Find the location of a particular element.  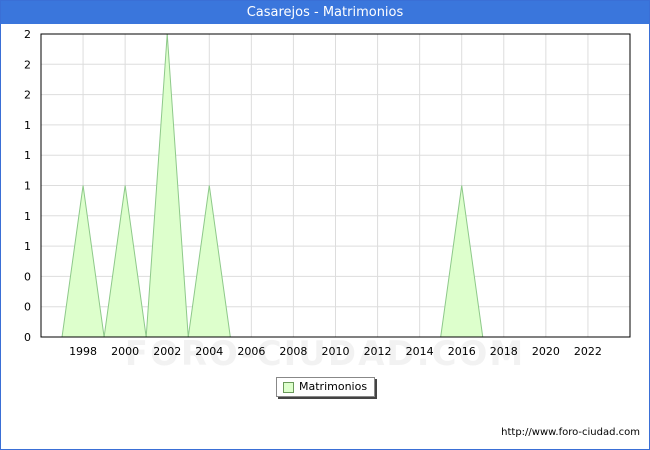

area-peak-1998 is located at coordinates (83, 261).